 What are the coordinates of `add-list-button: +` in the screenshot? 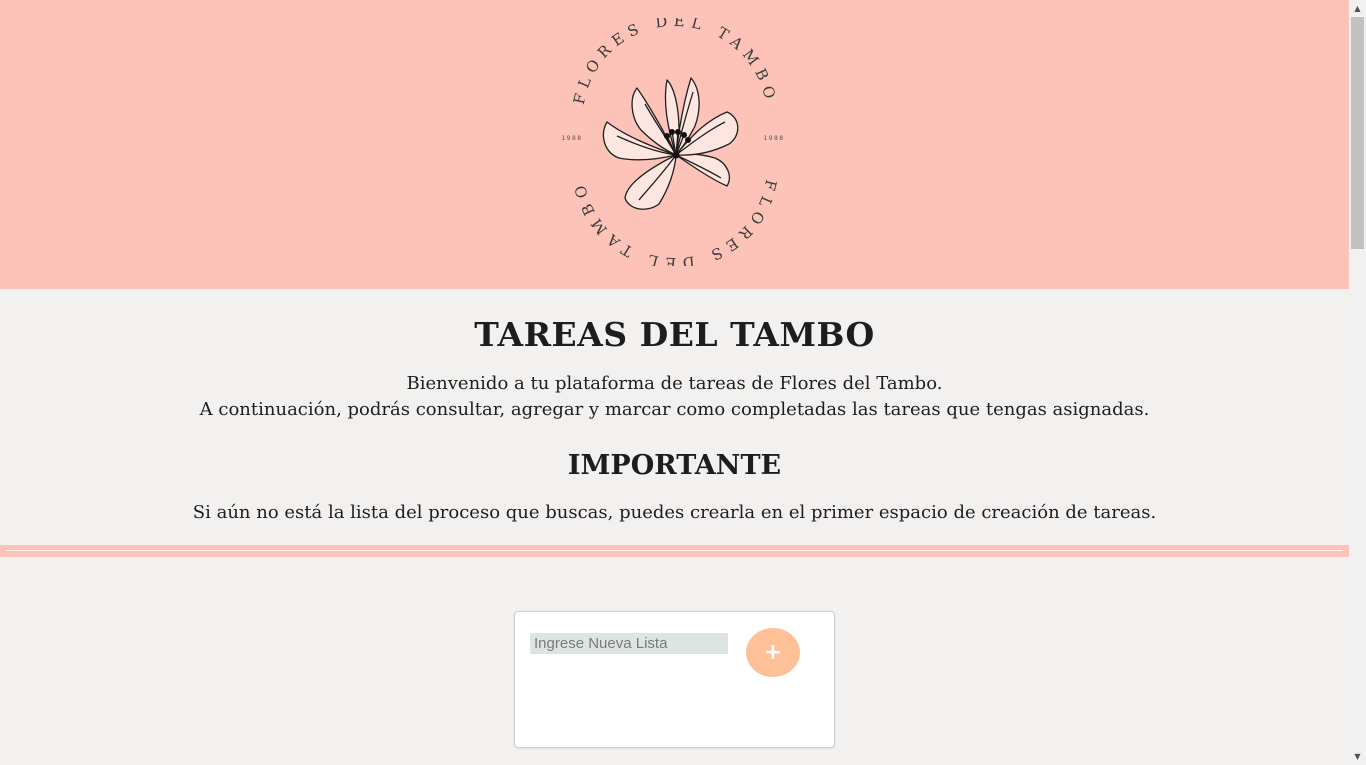 It's located at (773, 652).